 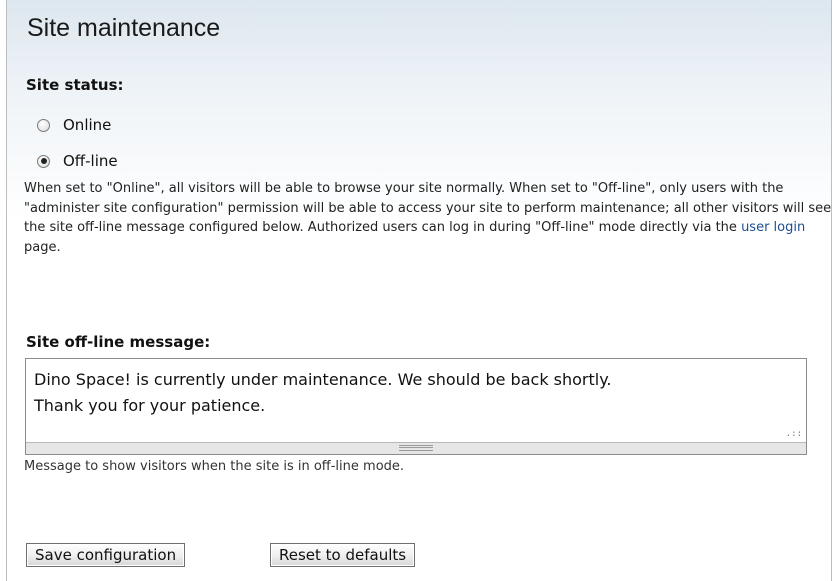 I want to click on radio-offline-button, so click(x=43, y=161).